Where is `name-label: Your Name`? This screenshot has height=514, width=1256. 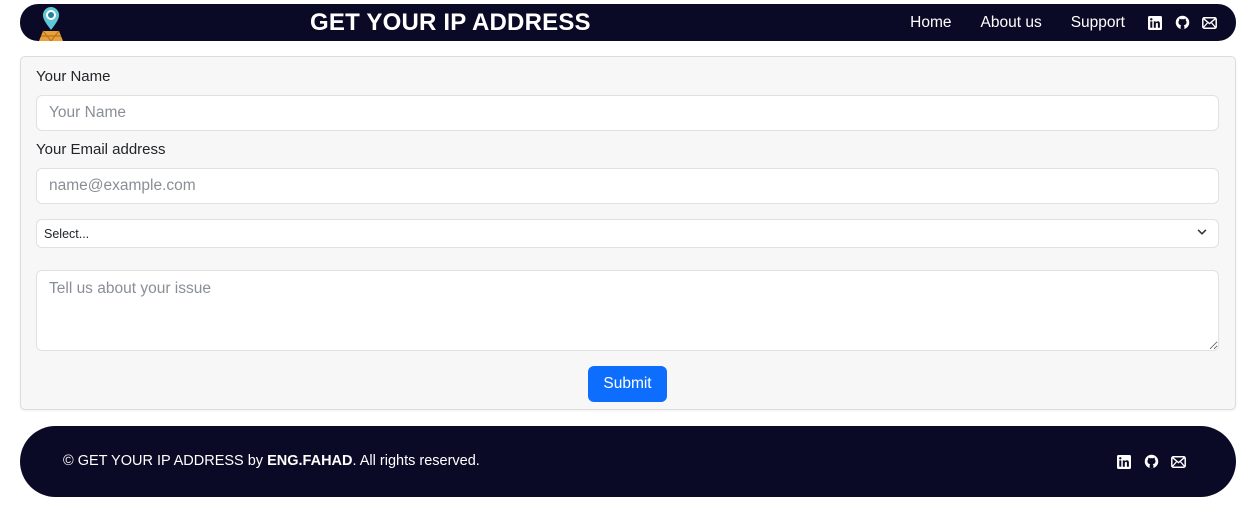 name-label: Your Name is located at coordinates (73, 76).